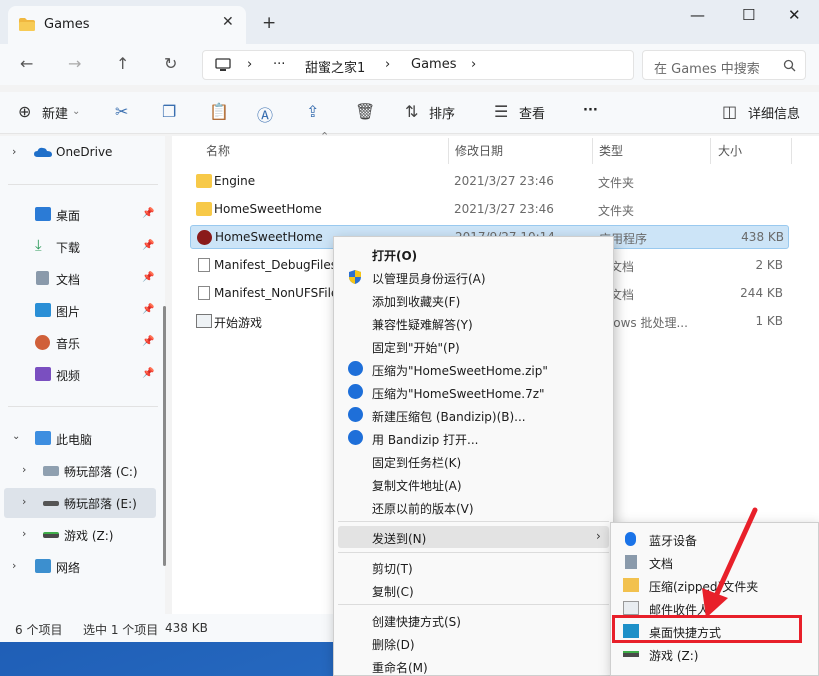  What do you see at coordinates (170, 63) in the screenshot?
I see `refresh-icon: ↻` at bounding box center [170, 63].